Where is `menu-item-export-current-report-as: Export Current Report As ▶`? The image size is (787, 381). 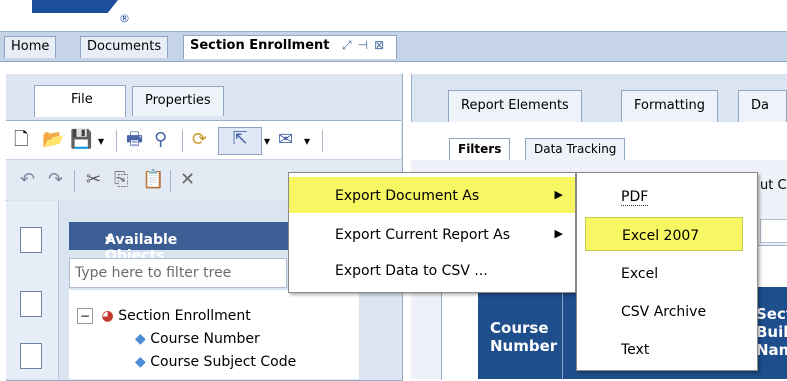 menu-item-export-current-report-as: Export Current Report As ▶ is located at coordinates (432, 234).